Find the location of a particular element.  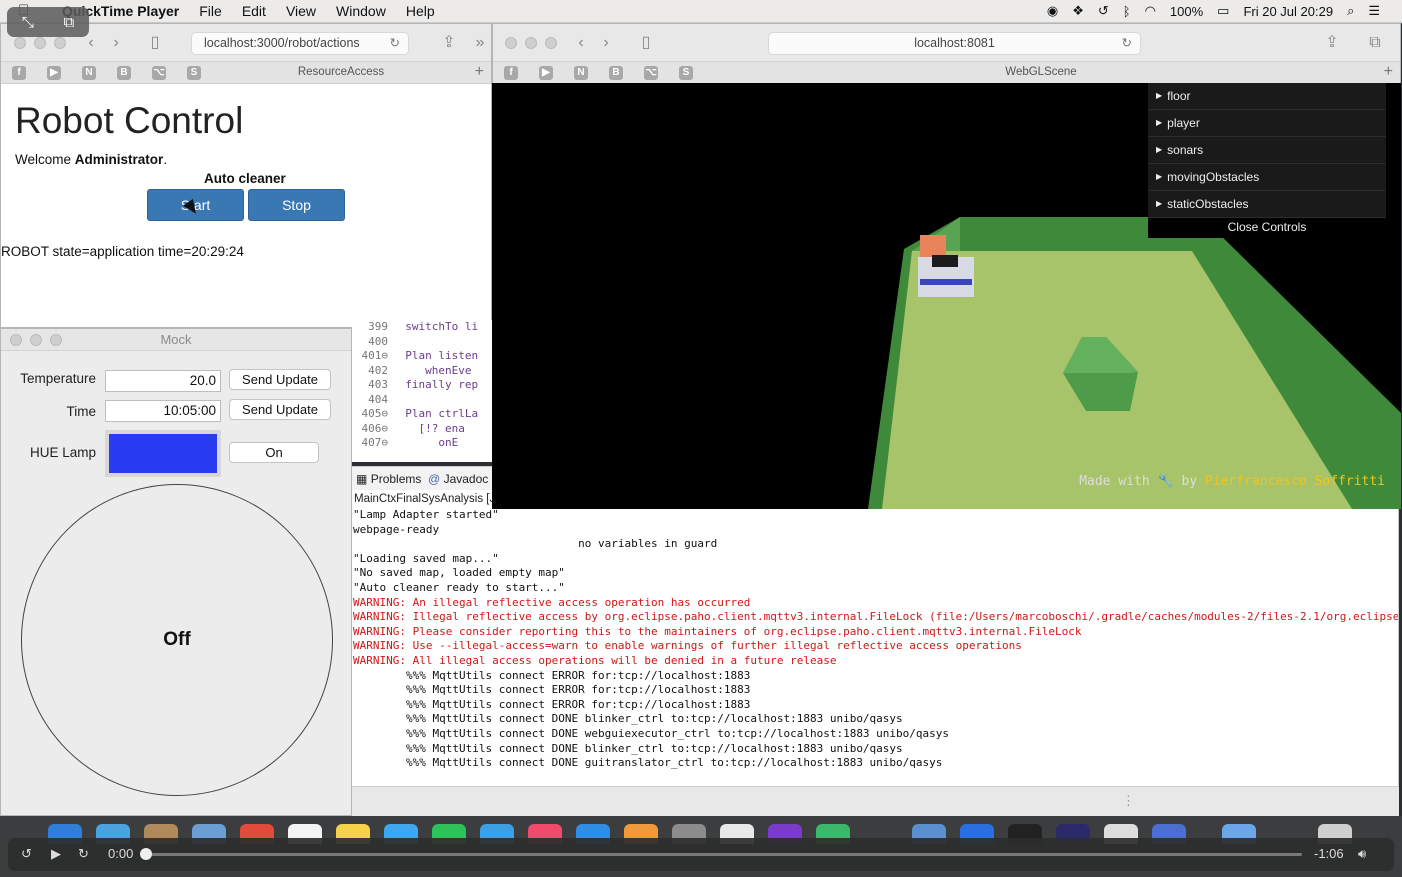

dropbox-icon: ❖ is located at coordinates (1078, 11).